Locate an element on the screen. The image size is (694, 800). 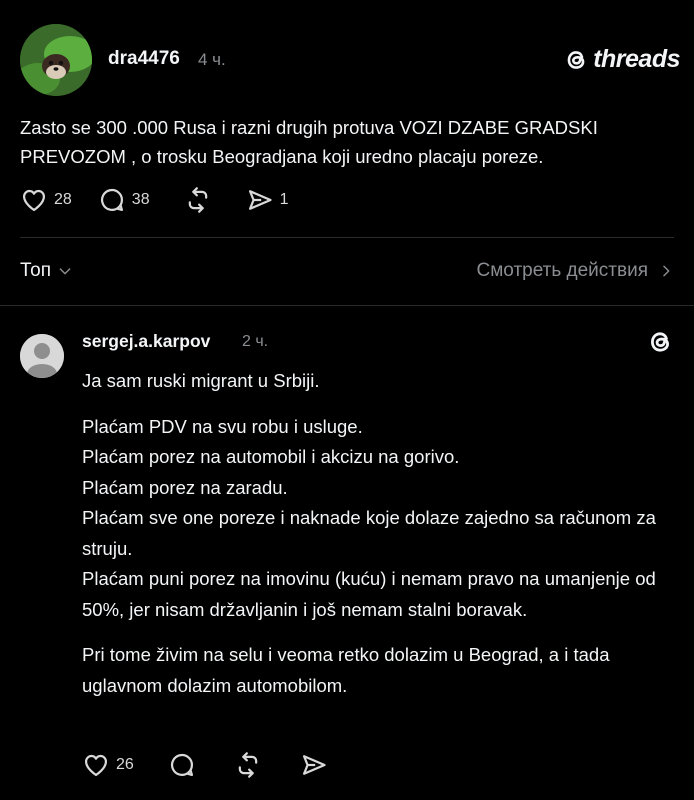
share-button is located at coordinates (314, 765).